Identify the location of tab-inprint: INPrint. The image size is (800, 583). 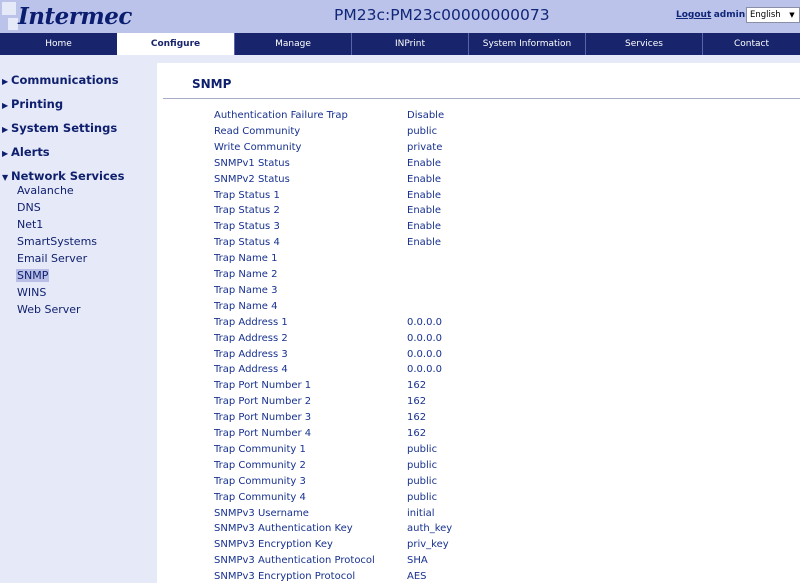
(409, 44).